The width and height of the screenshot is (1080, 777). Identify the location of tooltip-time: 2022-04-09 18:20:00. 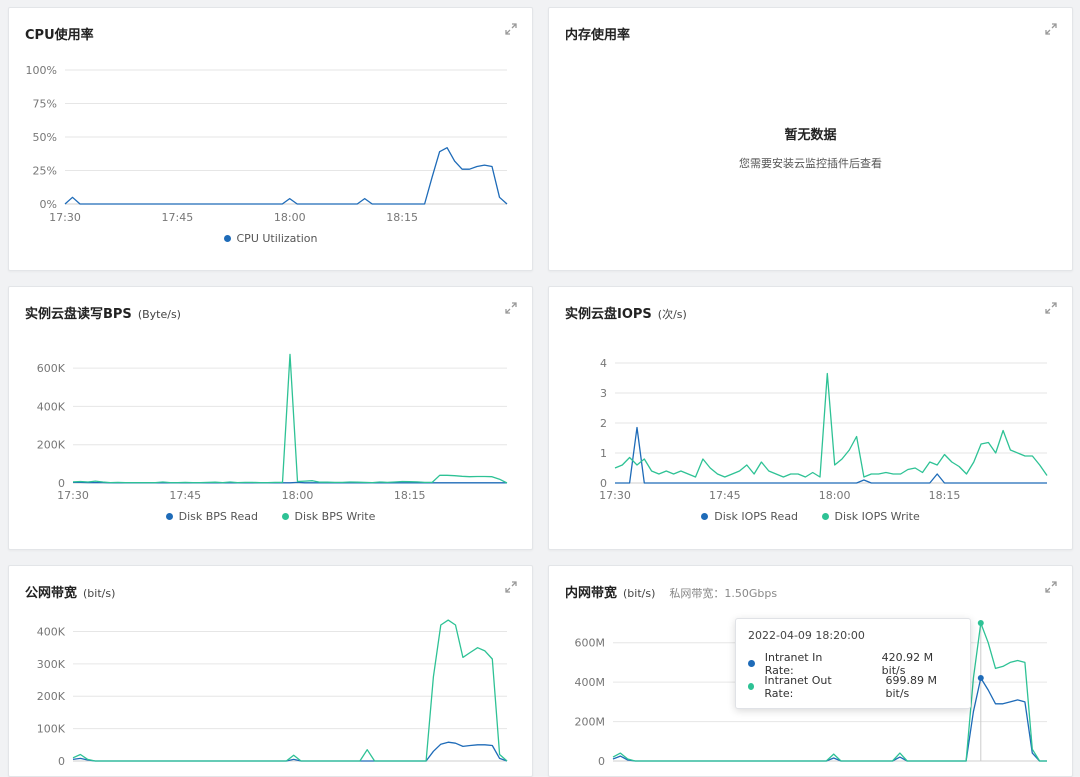
(853, 635).